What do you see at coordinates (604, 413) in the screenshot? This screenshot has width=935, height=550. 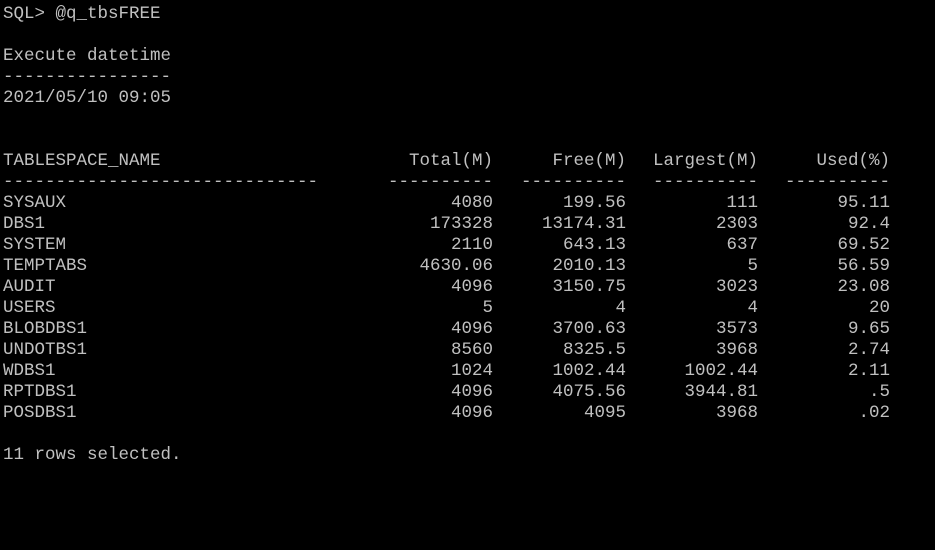 I see `cell-free: 4095` at bounding box center [604, 413].